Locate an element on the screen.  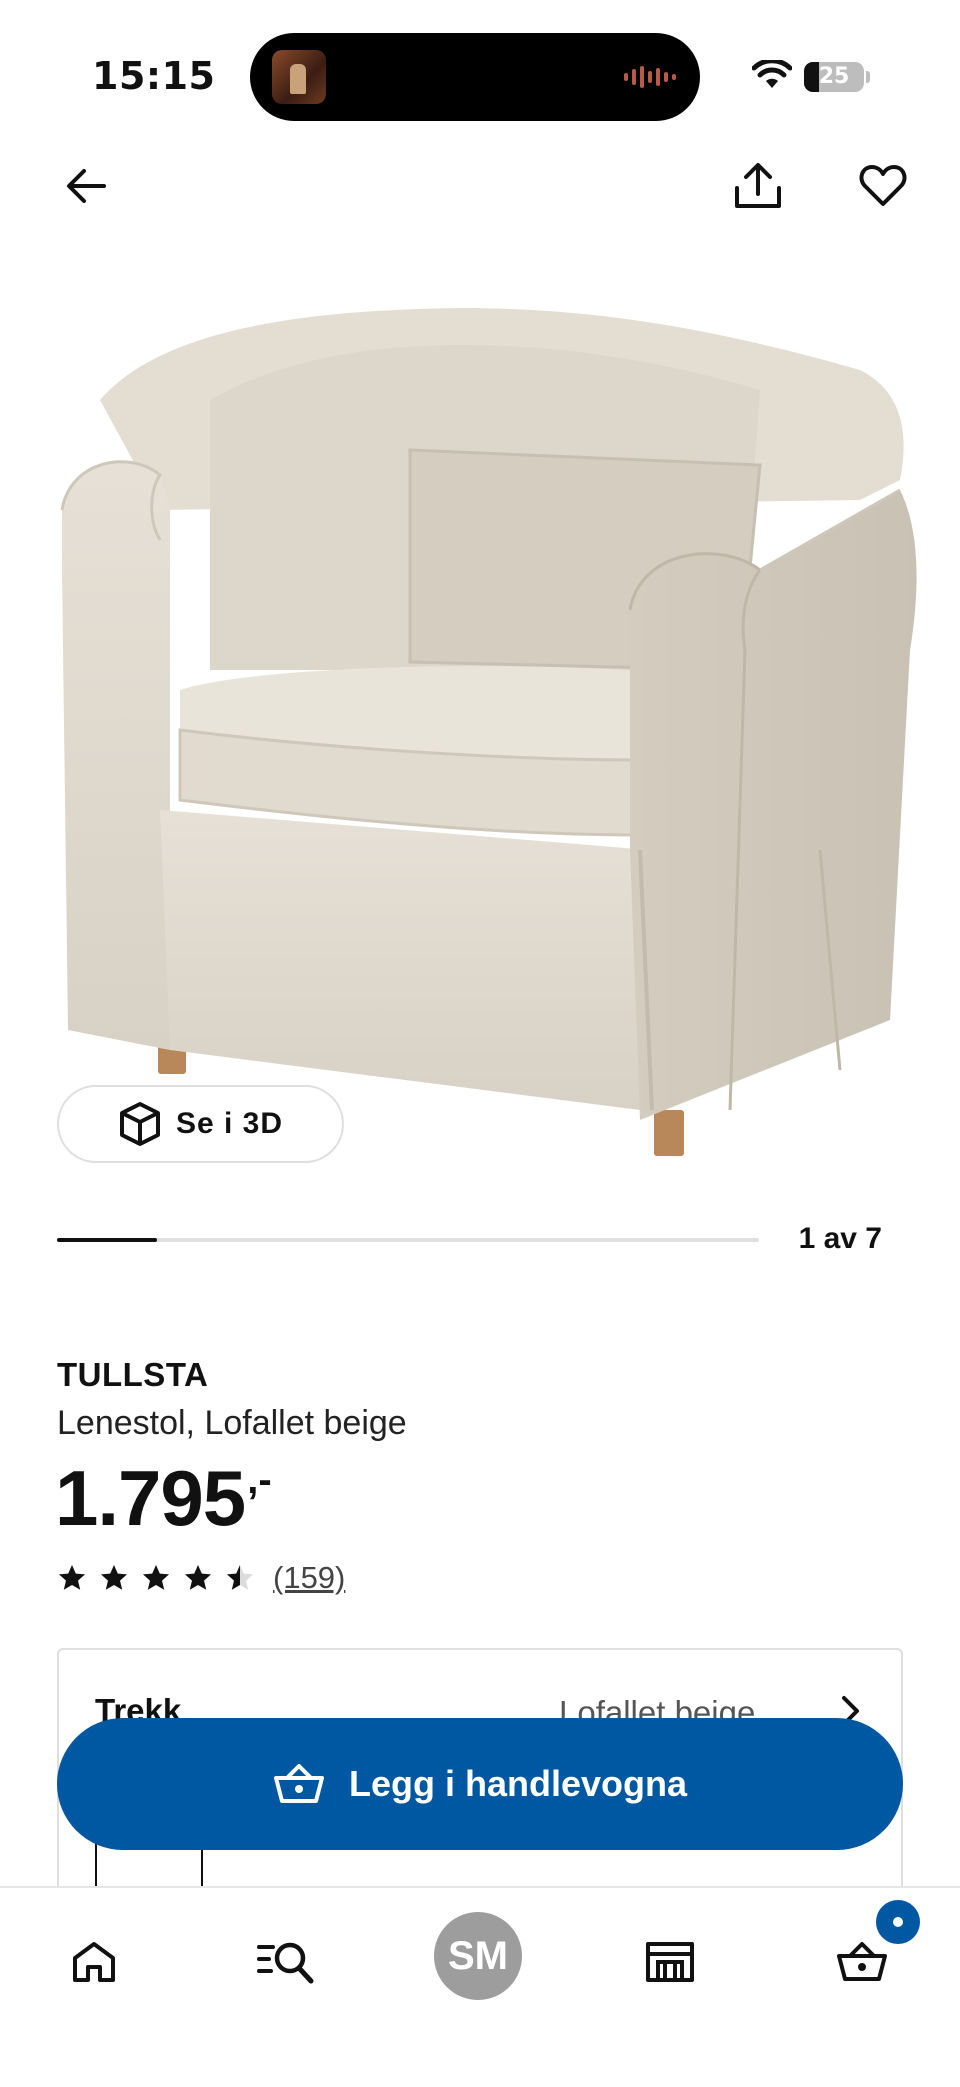
carousel-counter: 1 av 7 is located at coordinates (840, 1238).